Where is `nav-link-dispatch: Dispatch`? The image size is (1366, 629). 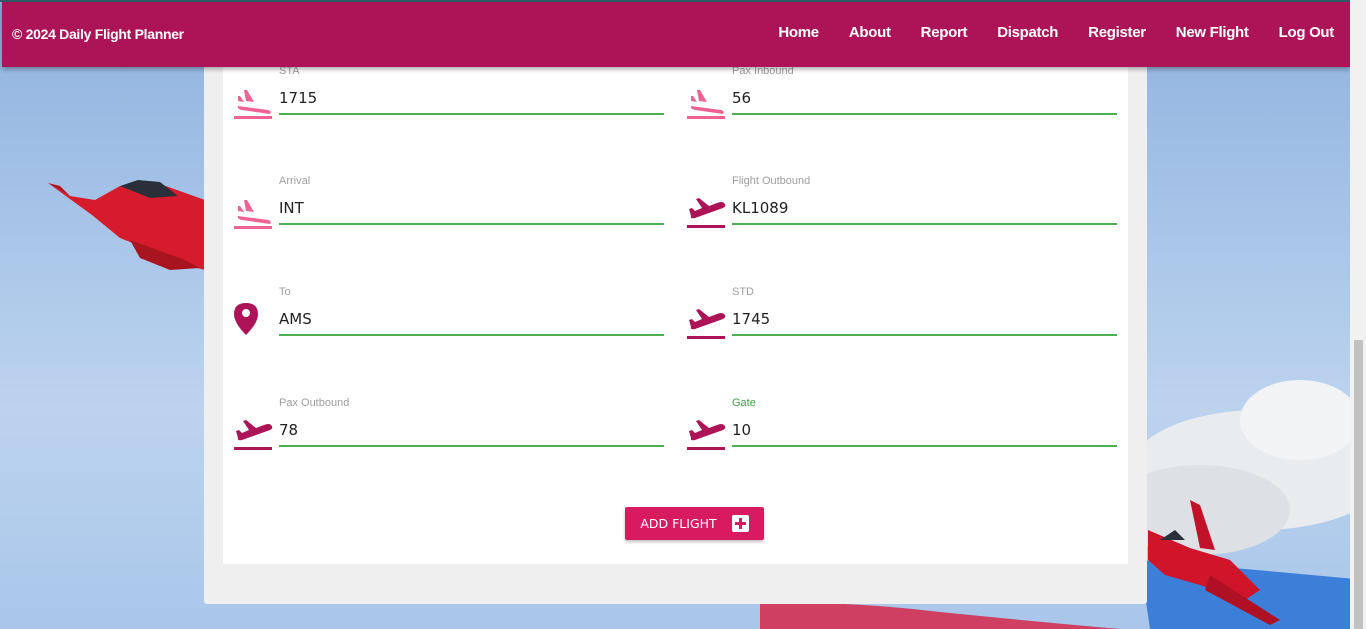
nav-link-dispatch: Dispatch is located at coordinates (1027, 32).